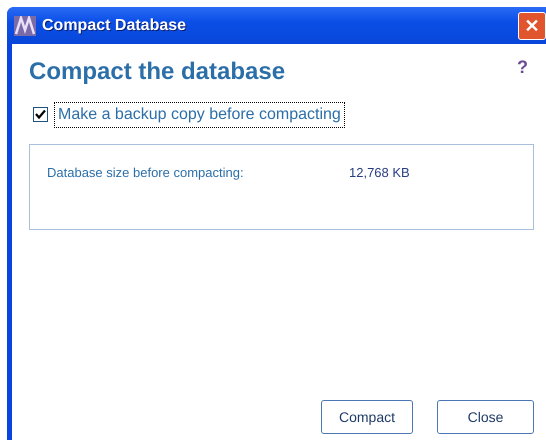 This screenshot has height=440, width=546. I want to click on app-icon, so click(25, 26).